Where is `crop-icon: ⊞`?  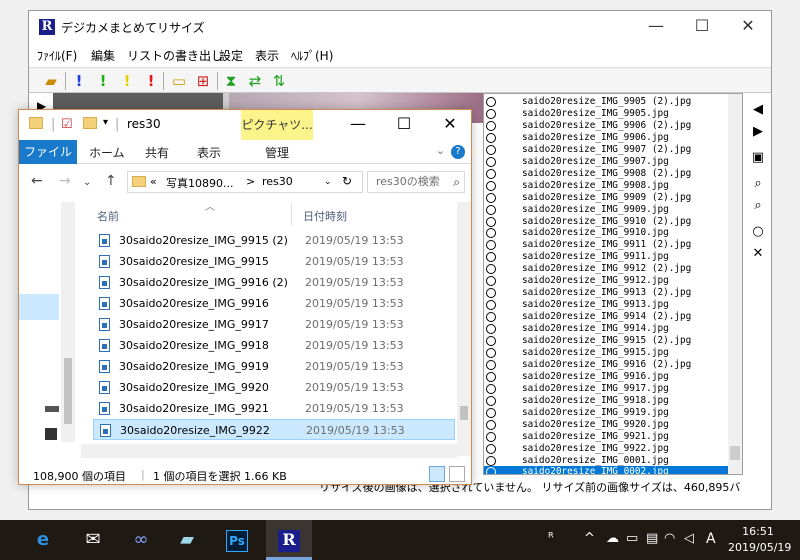
crop-icon: ⊞ is located at coordinates (203, 81).